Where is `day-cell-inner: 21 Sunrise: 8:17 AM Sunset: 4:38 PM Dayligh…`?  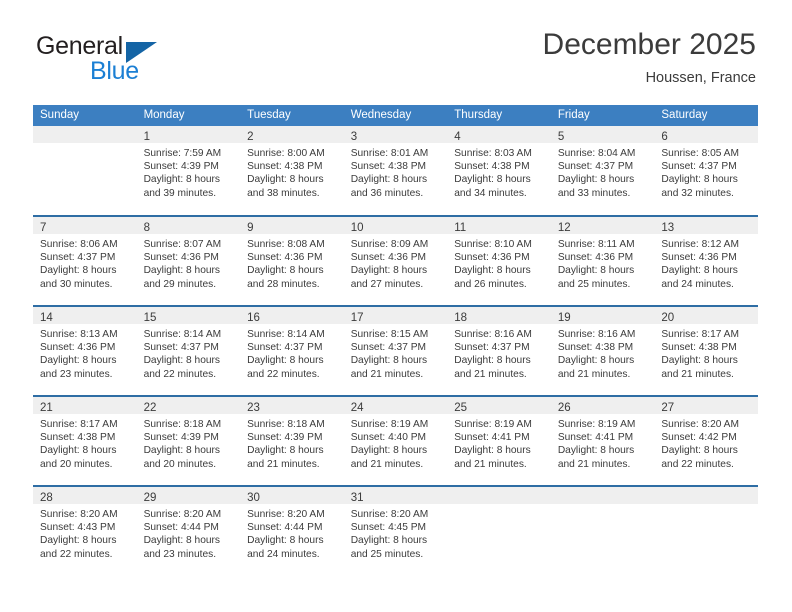
day-cell-inner: 21 Sunrise: 8:17 AM Sunset: 4:38 PM Dayligh… is located at coordinates (85, 441).